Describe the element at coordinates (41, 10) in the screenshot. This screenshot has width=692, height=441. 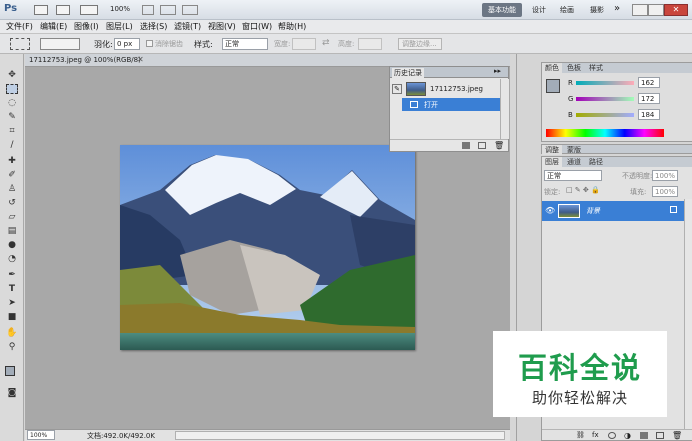
I see `bridge-icon` at that location.